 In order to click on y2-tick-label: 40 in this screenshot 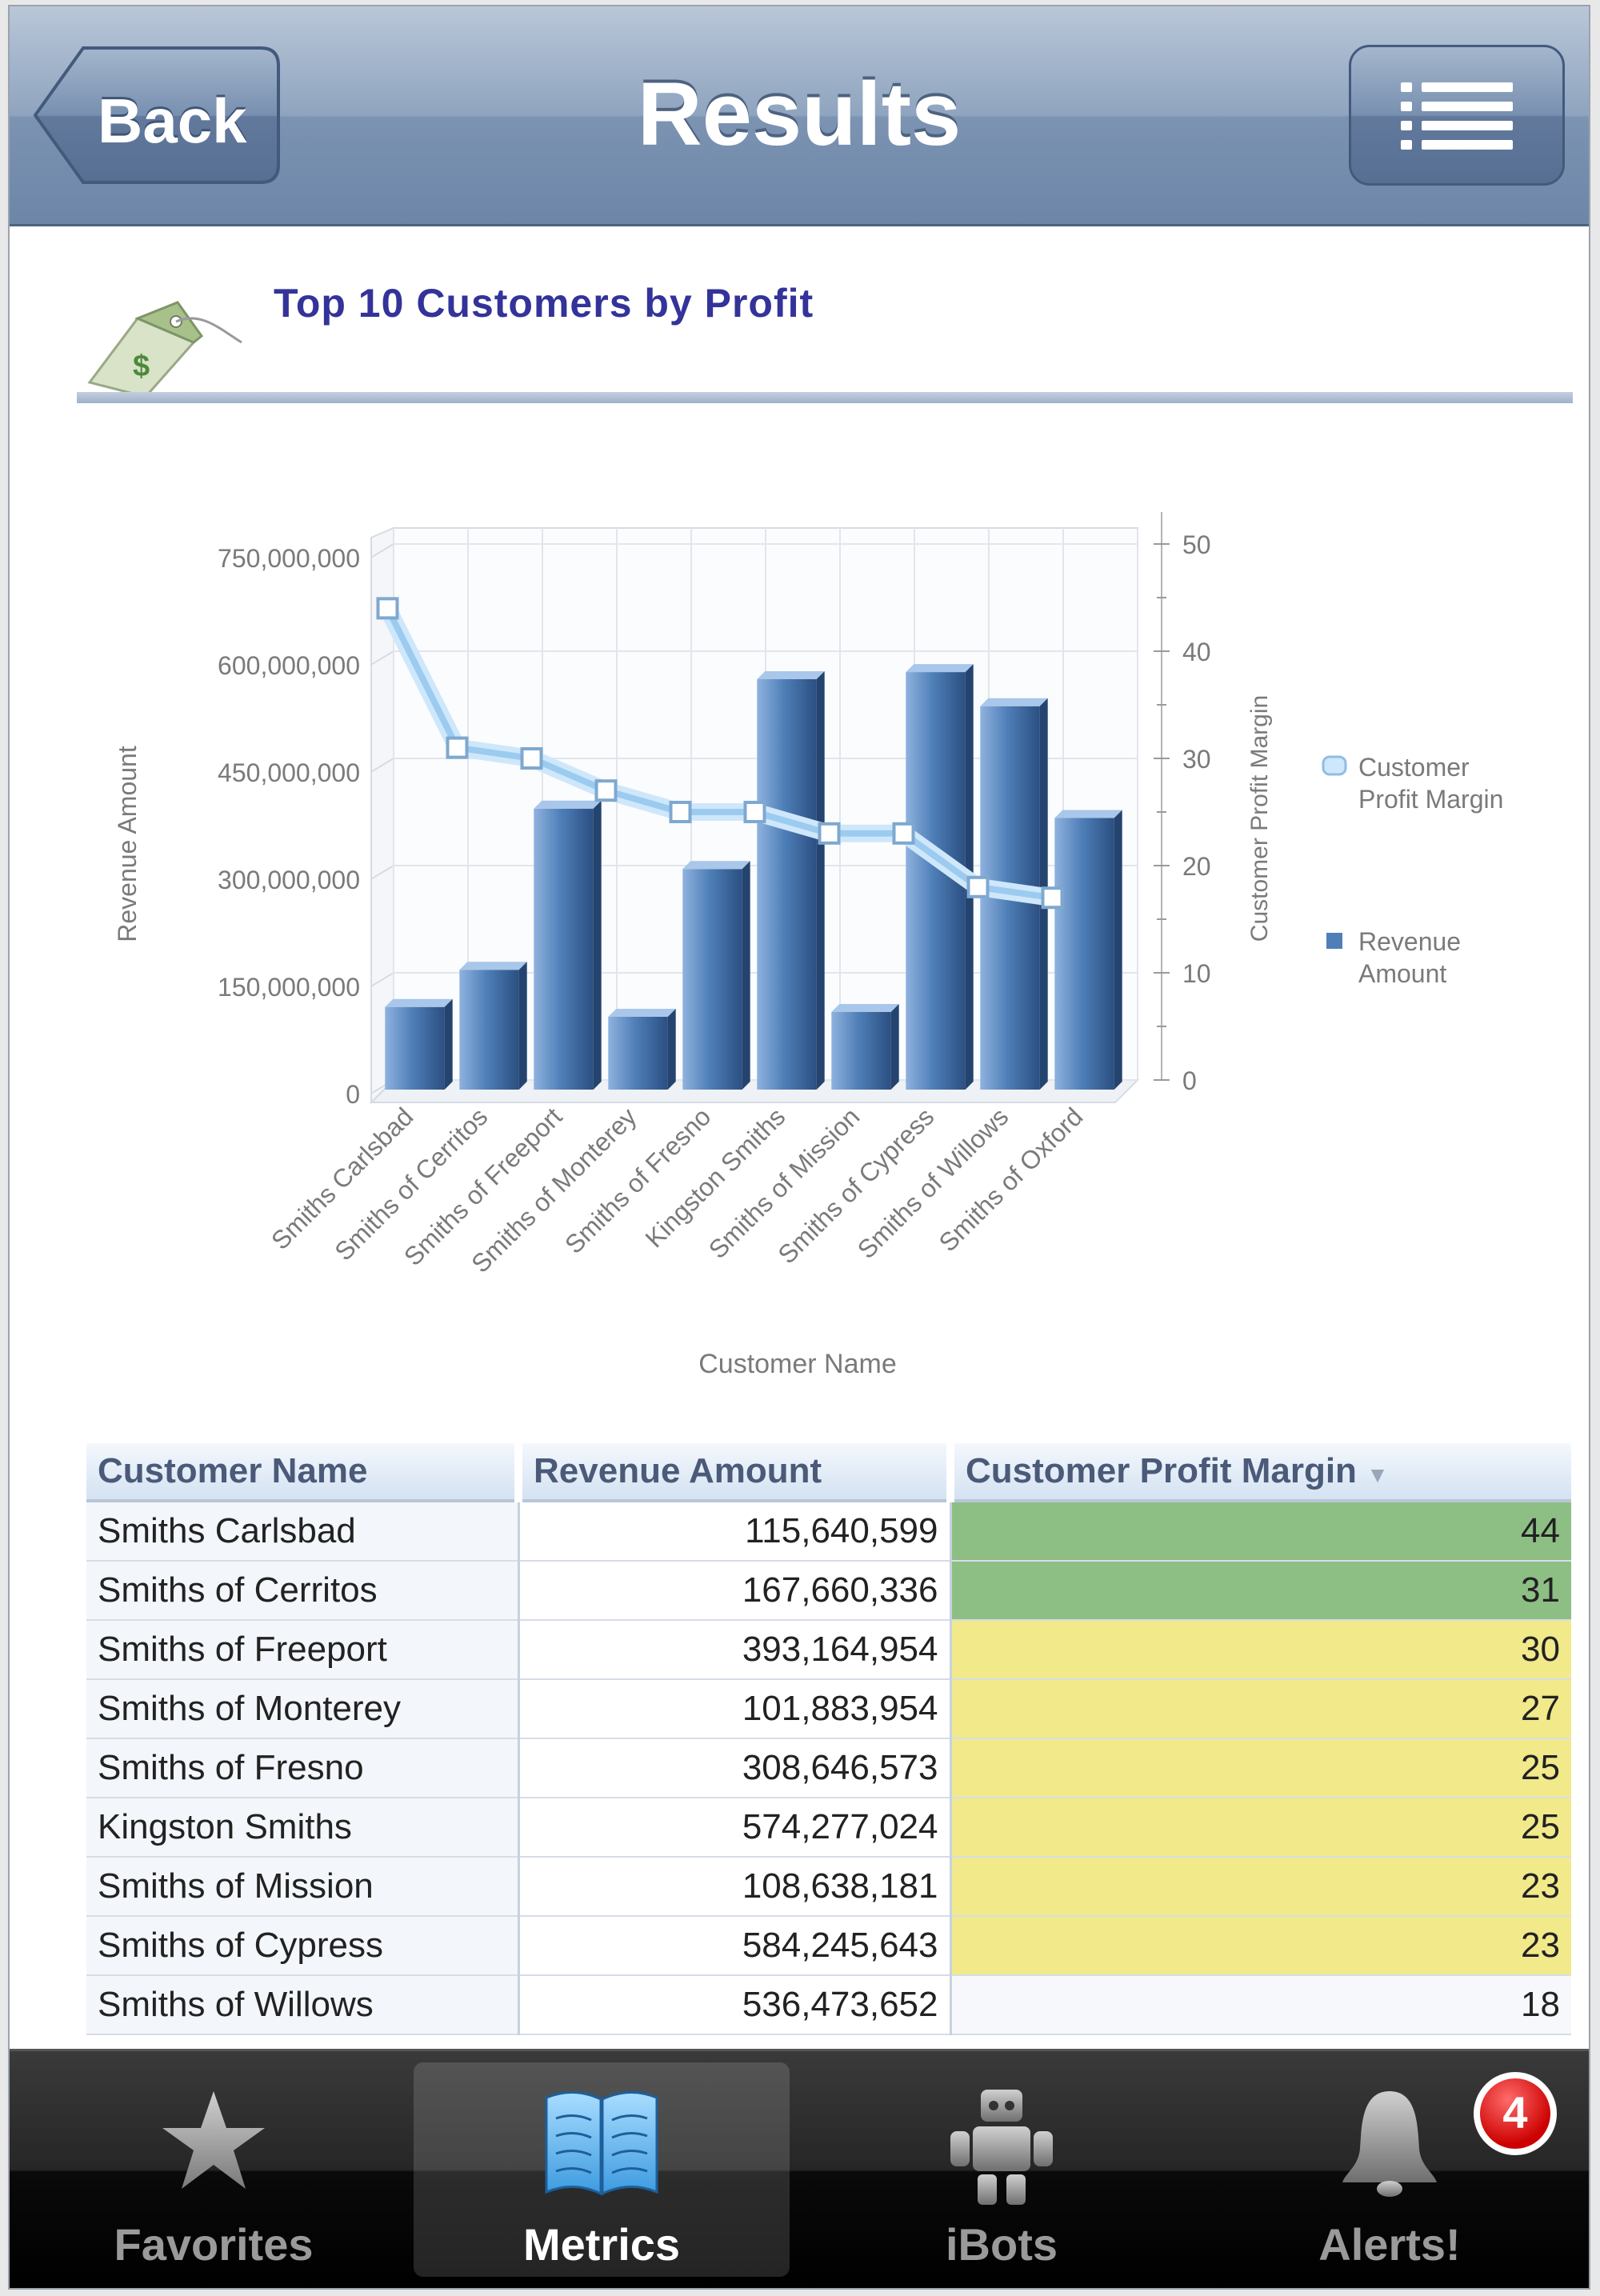, I will do `click(1196, 652)`.